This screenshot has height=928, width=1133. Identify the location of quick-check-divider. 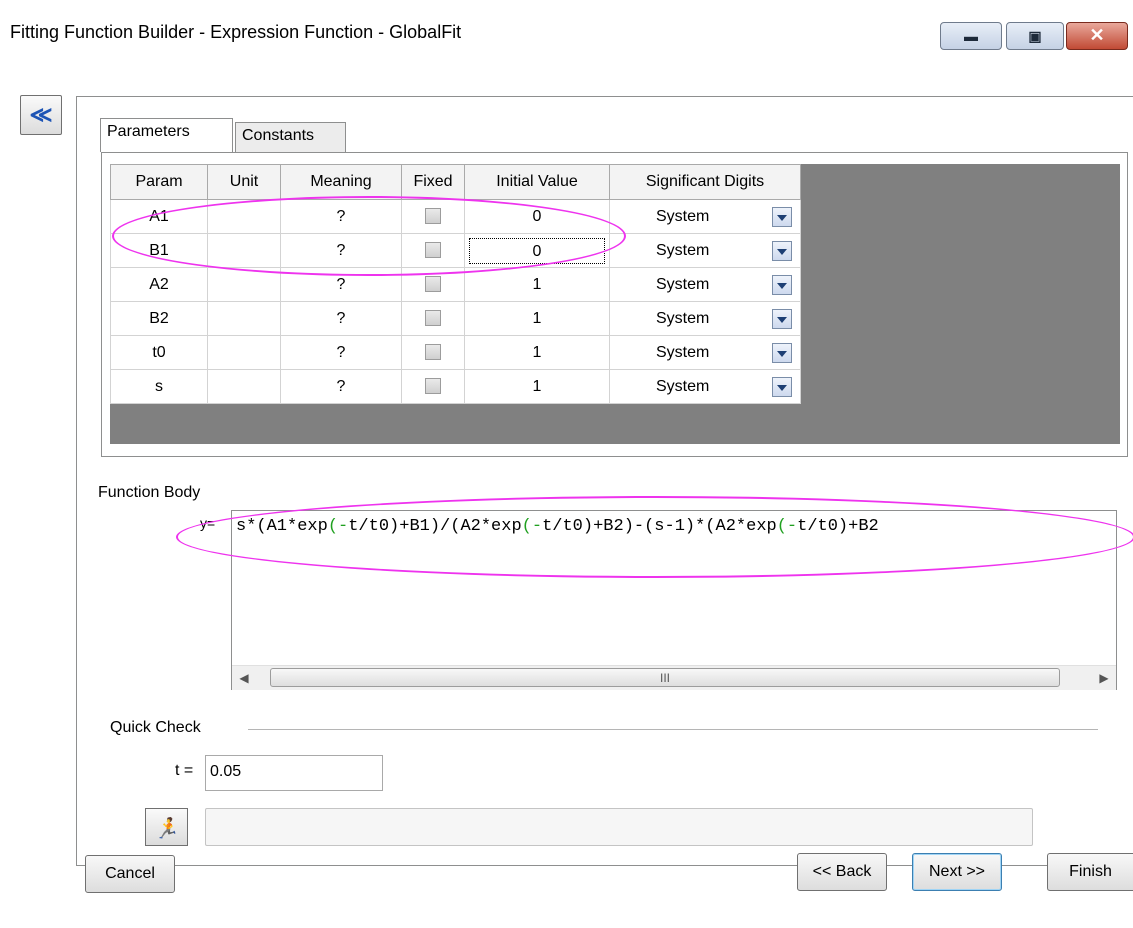
(673, 729).